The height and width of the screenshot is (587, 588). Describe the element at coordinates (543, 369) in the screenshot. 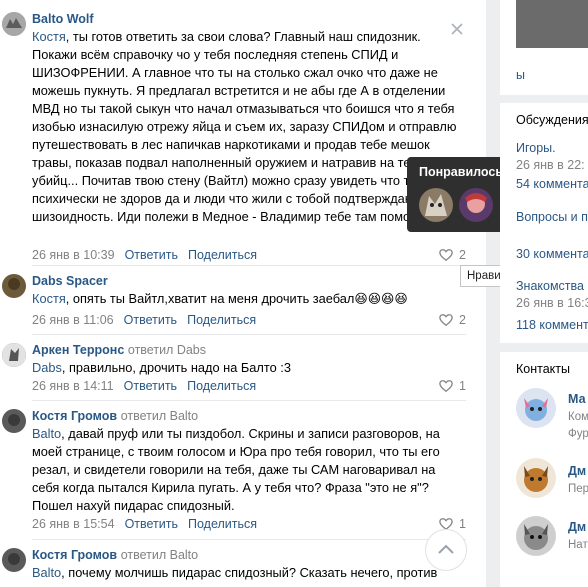

I see `contacts-title: Контакты` at that location.